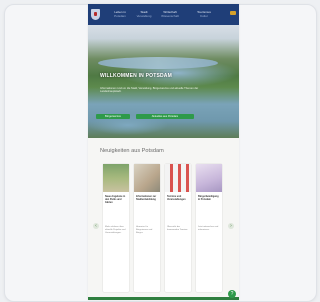 The image size is (320, 302). Describe the element at coordinates (96, 226) in the screenshot. I see `chevron-left-icon: ‹` at that location.